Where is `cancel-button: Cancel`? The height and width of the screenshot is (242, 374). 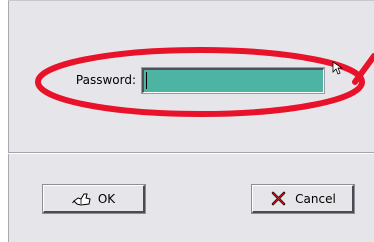
cancel-button: Cancel is located at coordinates (303, 199).